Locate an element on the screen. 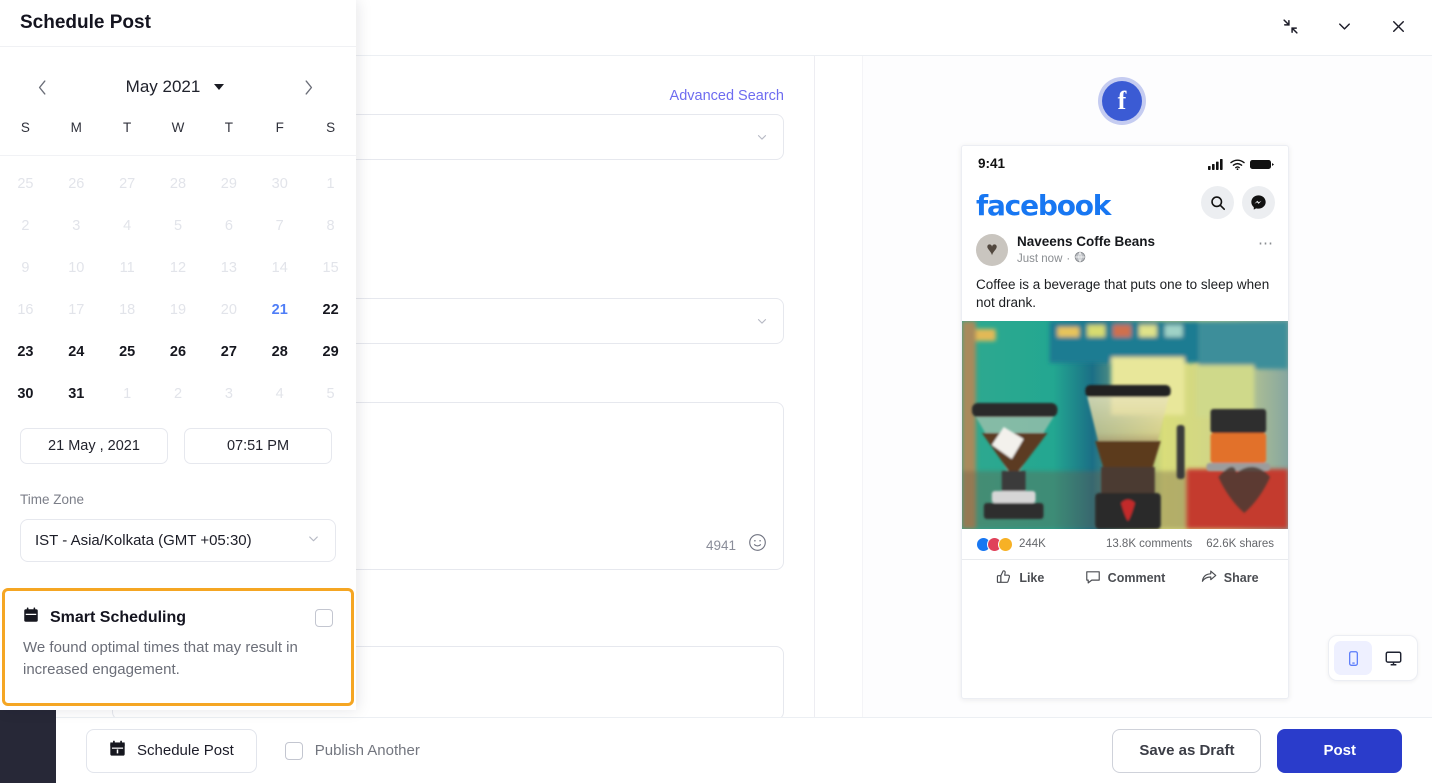  window-controls is located at coordinates (1344, 26).